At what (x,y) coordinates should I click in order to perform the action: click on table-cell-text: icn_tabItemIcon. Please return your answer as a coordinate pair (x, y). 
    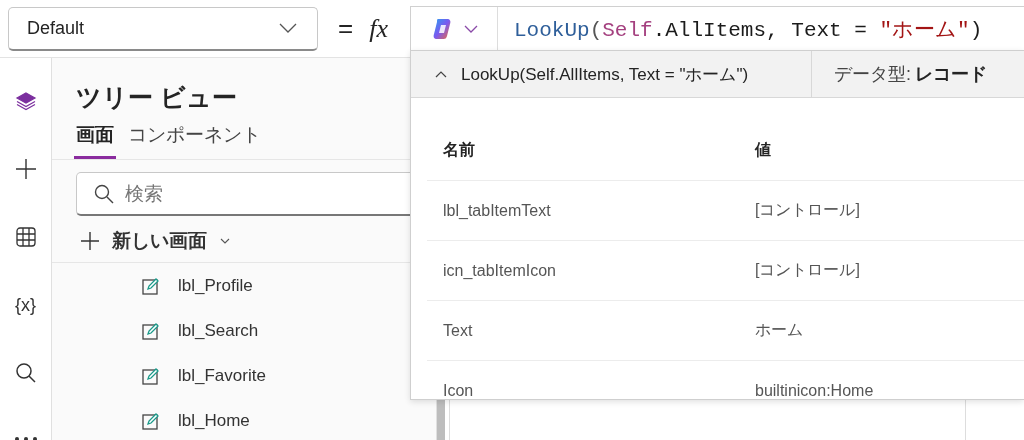
    Looking at the image, I should click on (499, 270).